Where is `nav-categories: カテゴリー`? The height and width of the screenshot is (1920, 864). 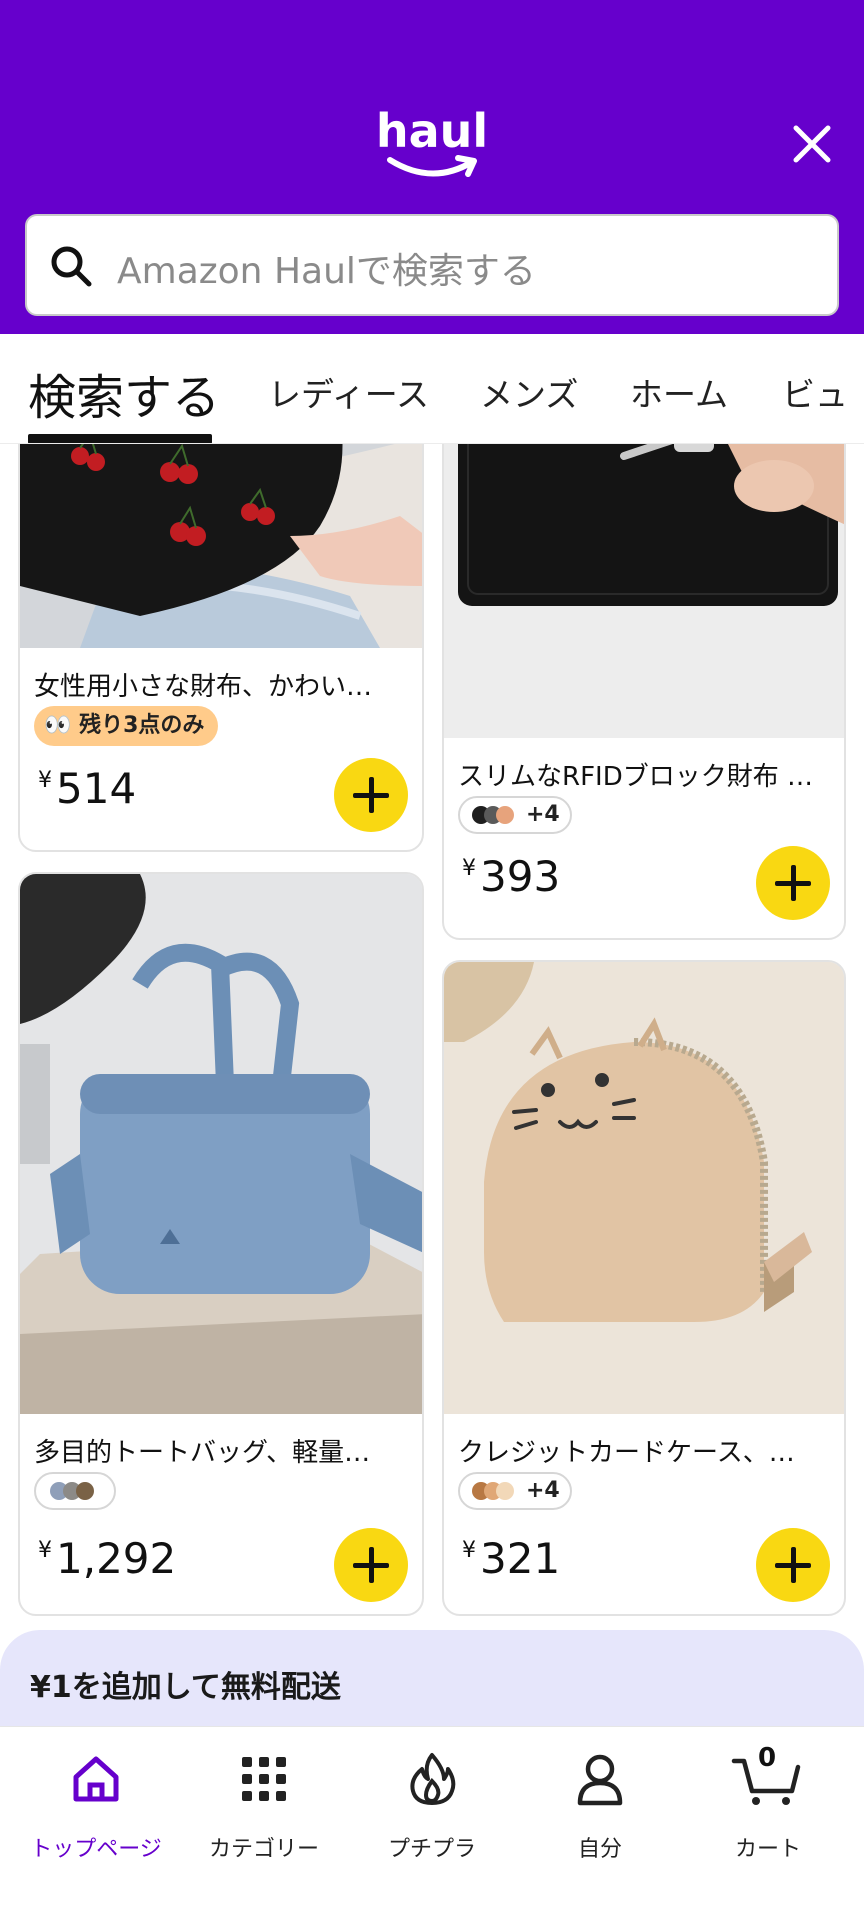 nav-categories: カテゴリー is located at coordinates (264, 1802).